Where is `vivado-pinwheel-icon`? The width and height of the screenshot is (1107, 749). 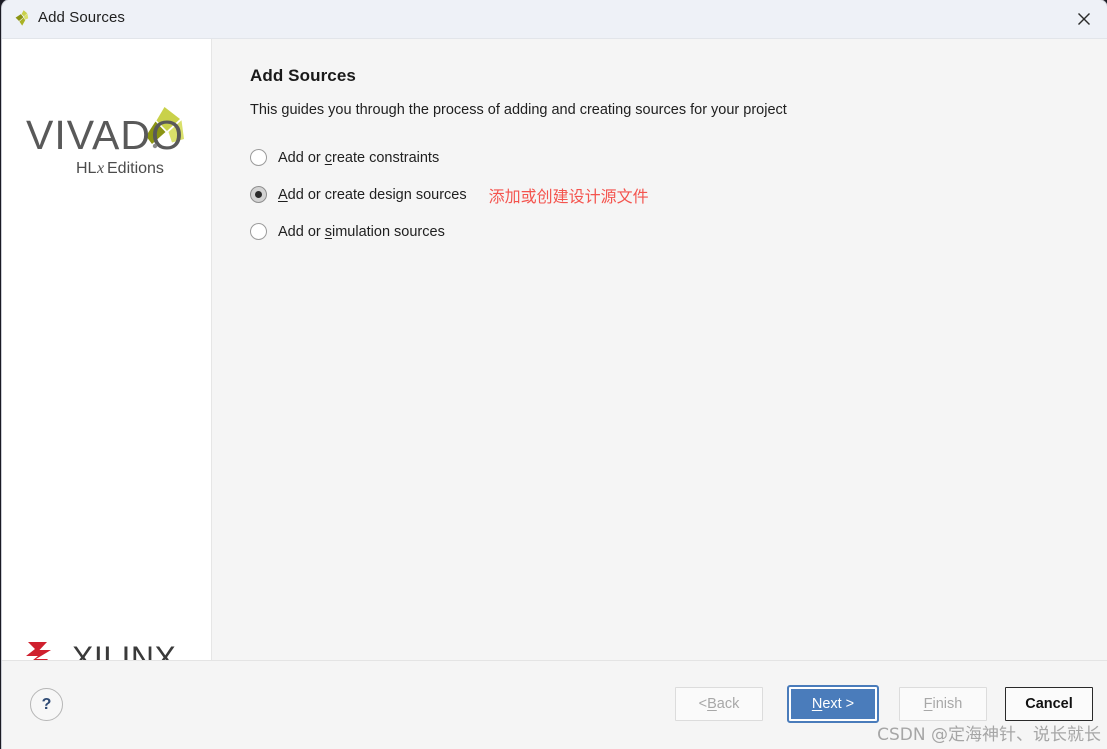
vivado-pinwheel-icon is located at coordinates (23, 19).